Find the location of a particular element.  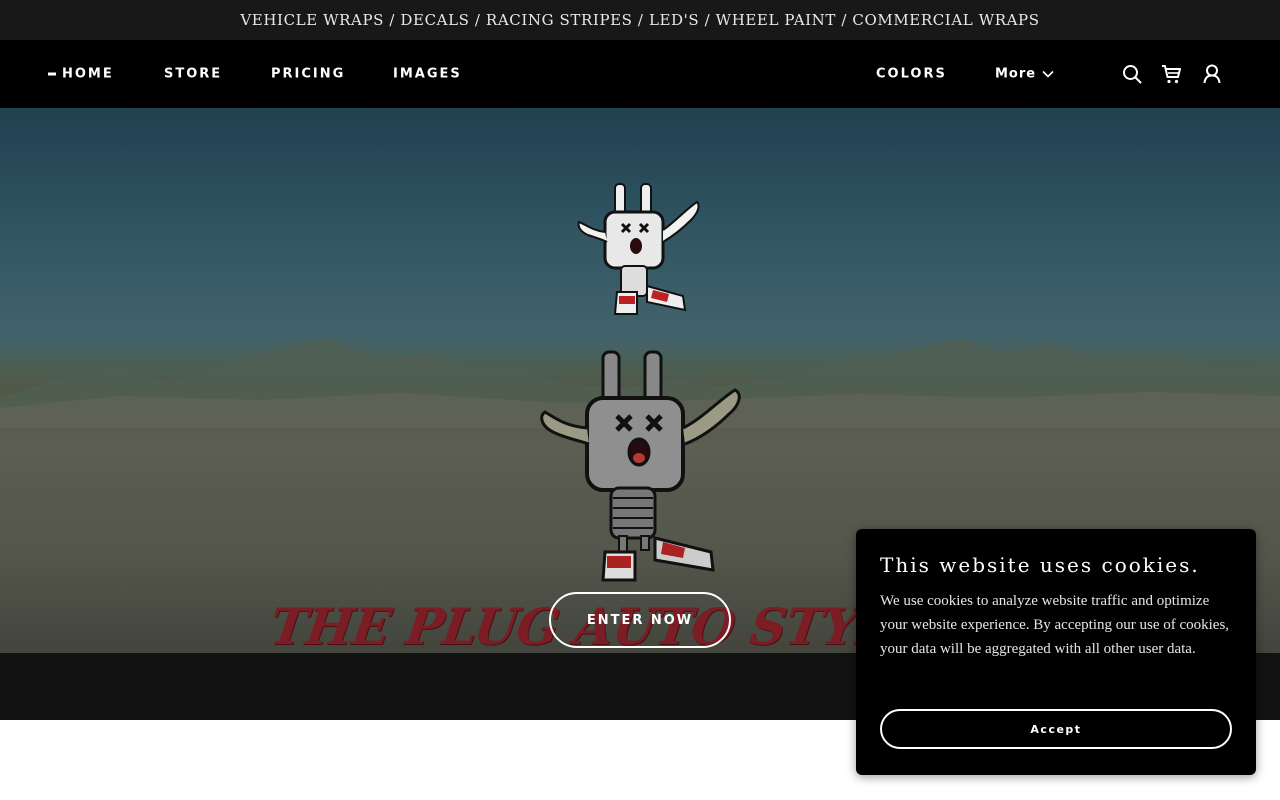

cart-icon is located at coordinates (1172, 74).